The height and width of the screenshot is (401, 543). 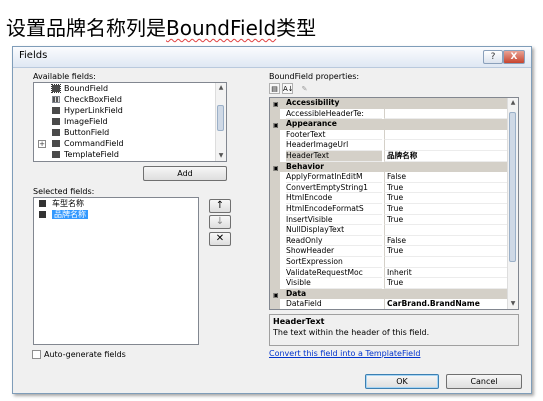 I want to click on property-row: ShowHeader True, so click(x=394, y=251).